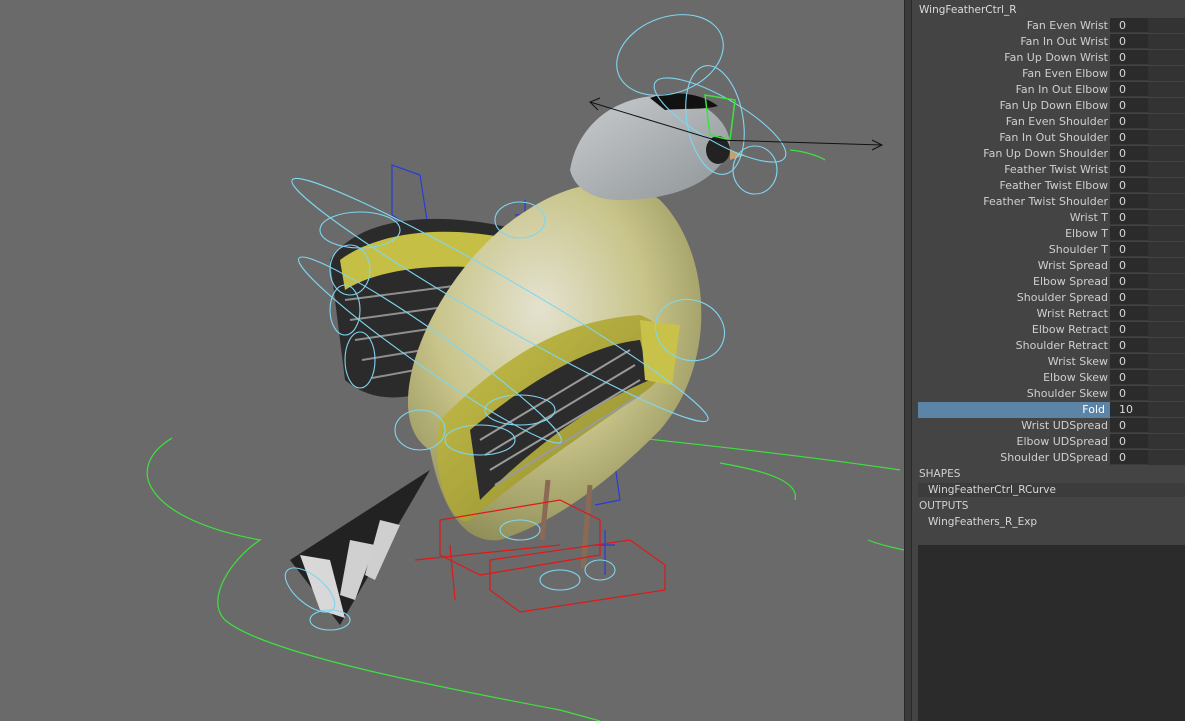 The height and width of the screenshot is (721, 1185). I want to click on attribute-row: Shoulder Retract 0, so click(1051, 346).